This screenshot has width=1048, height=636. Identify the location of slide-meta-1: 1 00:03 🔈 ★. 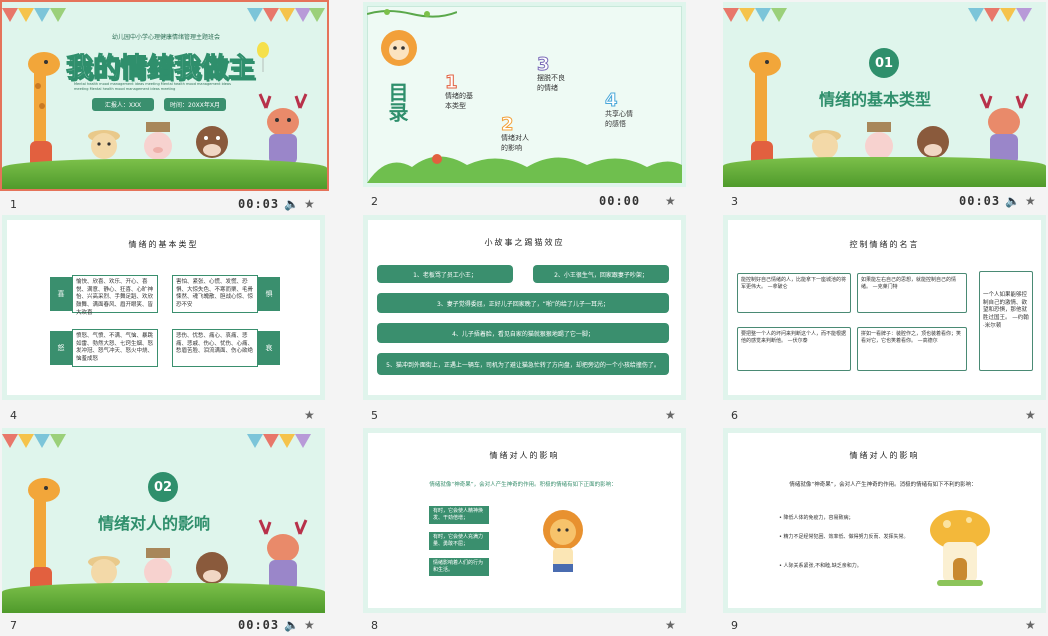
(169, 204).